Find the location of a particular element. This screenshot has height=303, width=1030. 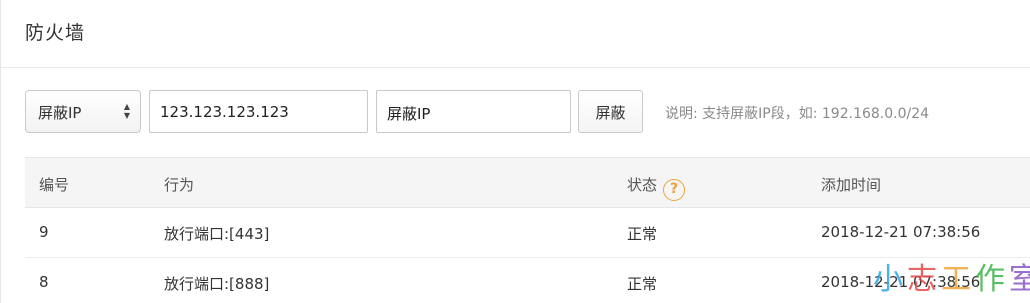

block-button: 屏蔽 is located at coordinates (610, 111).